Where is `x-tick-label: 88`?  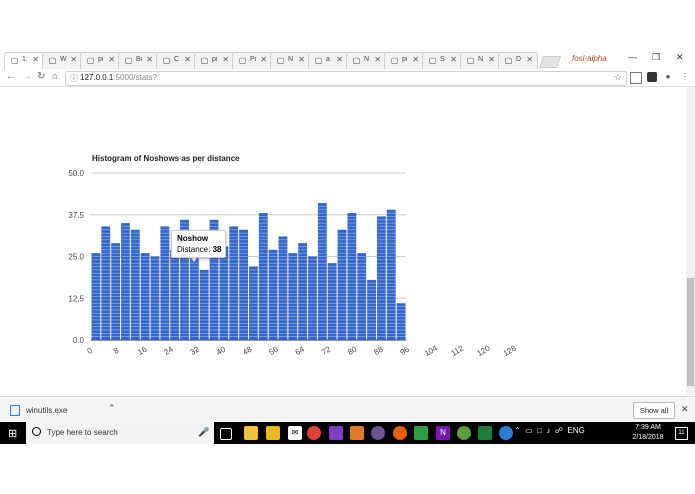 x-tick-label: 88 is located at coordinates (378, 350).